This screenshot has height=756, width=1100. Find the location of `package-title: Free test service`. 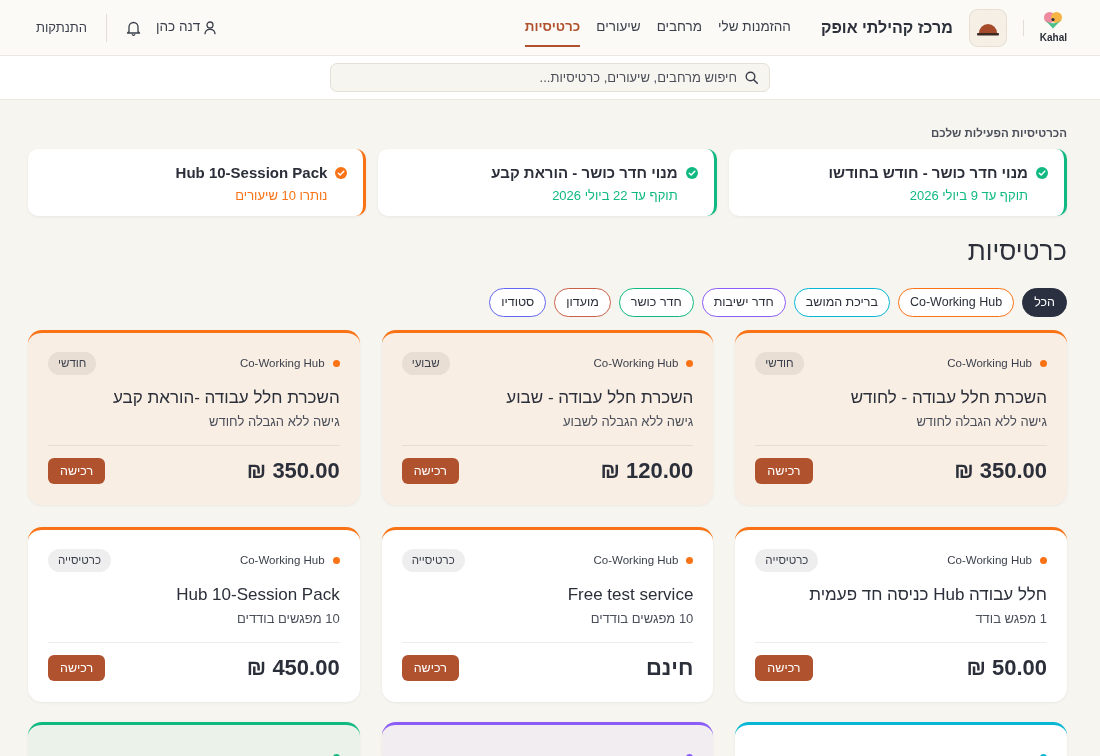

package-title: Free test service is located at coordinates (630, 595).